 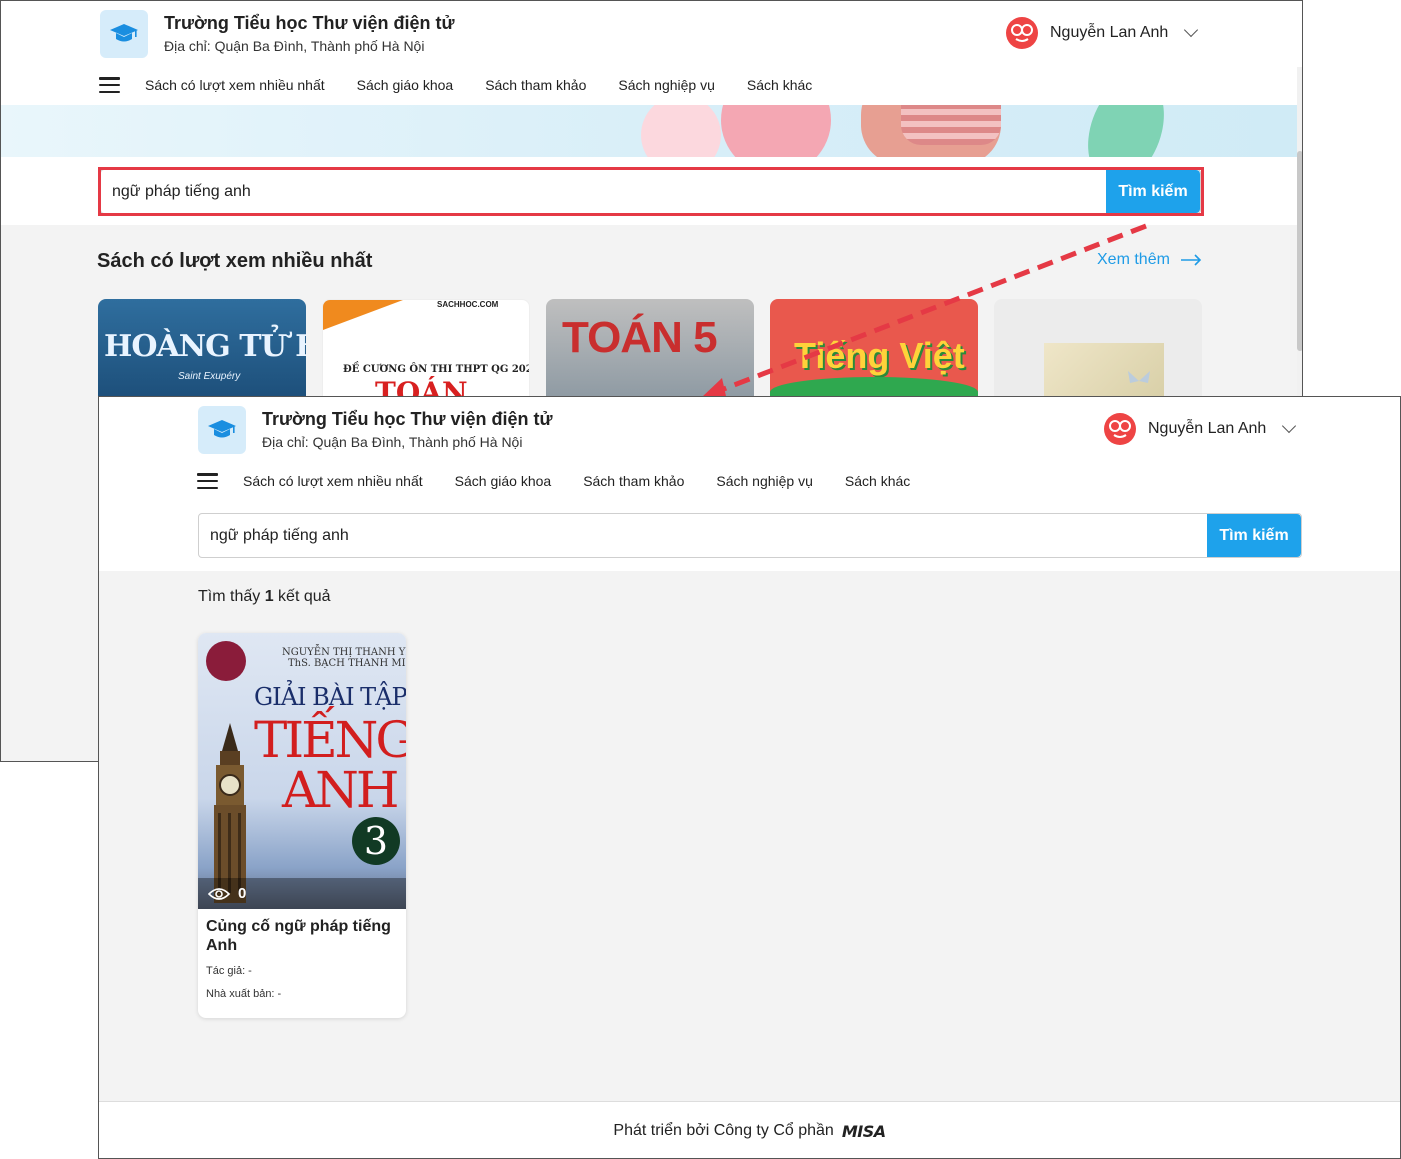 What do you see at coordinates (209, 376) in the screenshot?
I see `cover-subtitle: Saint Exupéry` at bounding box center [209, 376].